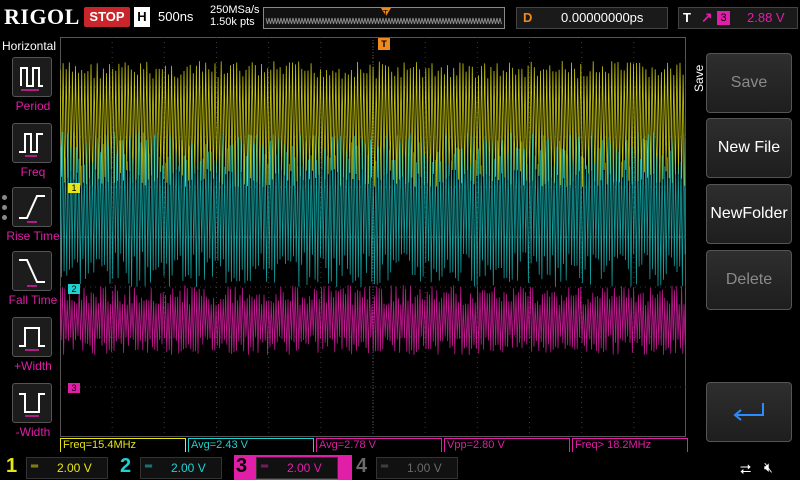  Describe the element at coordinates (602, 17) in the screenshot. I see `delay-value: 0.00000000ps` at that location.